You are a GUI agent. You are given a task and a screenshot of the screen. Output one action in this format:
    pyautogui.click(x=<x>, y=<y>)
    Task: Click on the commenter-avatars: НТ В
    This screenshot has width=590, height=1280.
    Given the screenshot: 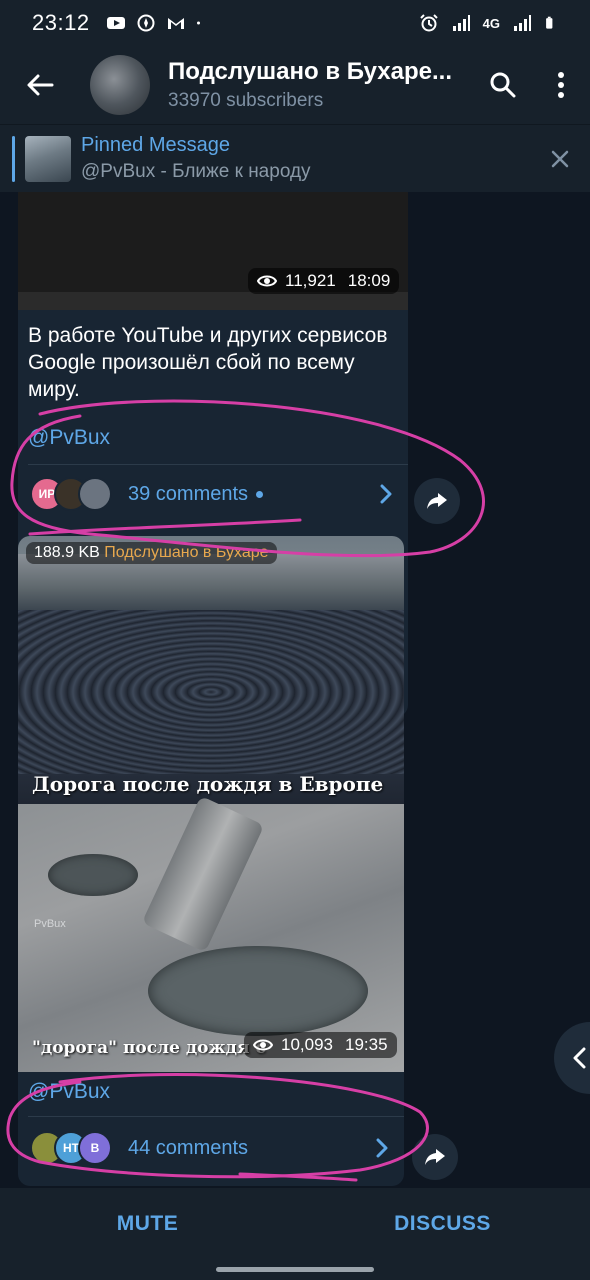 What is the action you would take?
    pyautogui.click(x=71, y=1148)
    